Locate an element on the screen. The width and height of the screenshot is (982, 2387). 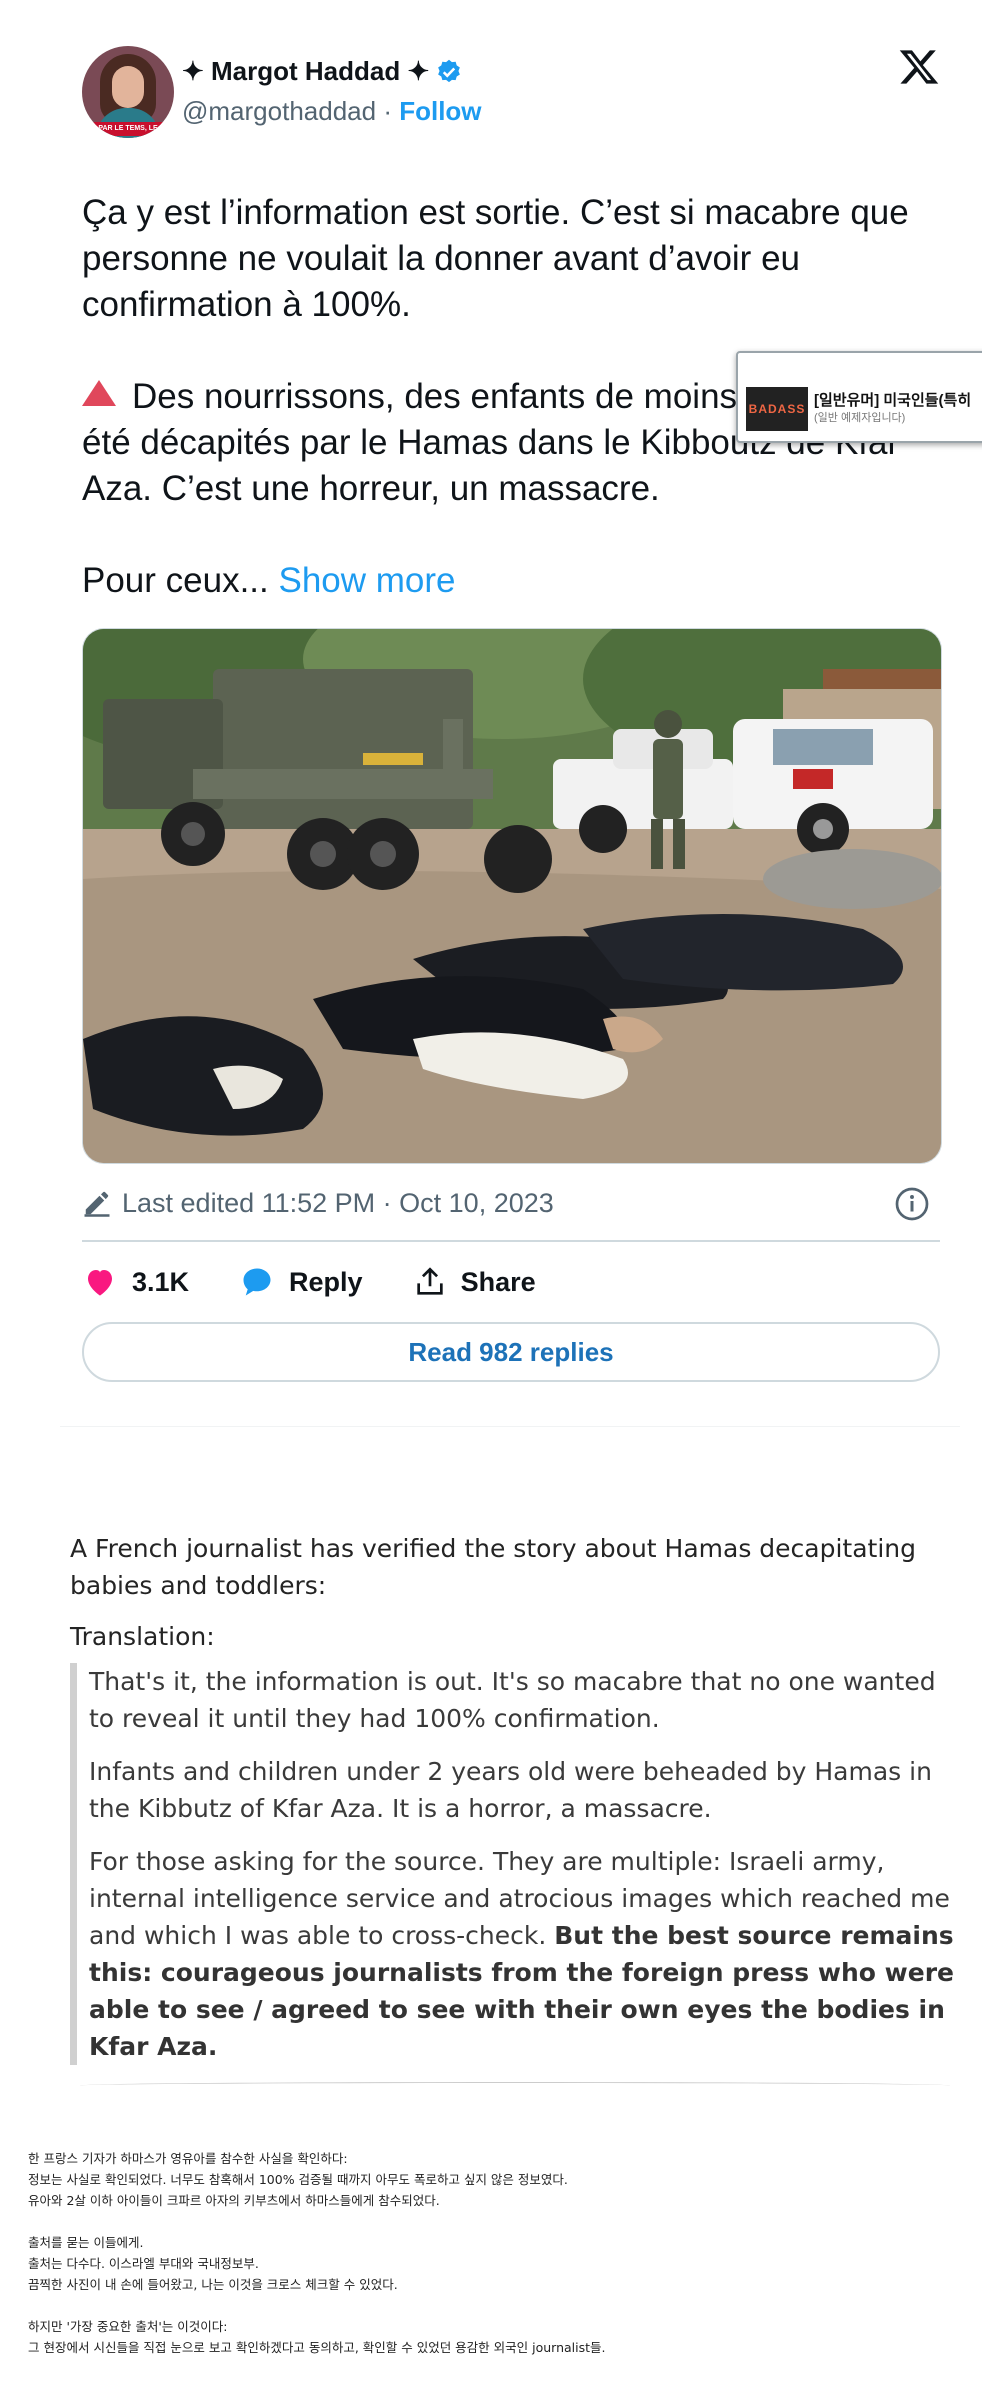
edit-info-row: Last edited 11:52 PM · Oct 10, 2023 is located at coordinates (511, 1203).